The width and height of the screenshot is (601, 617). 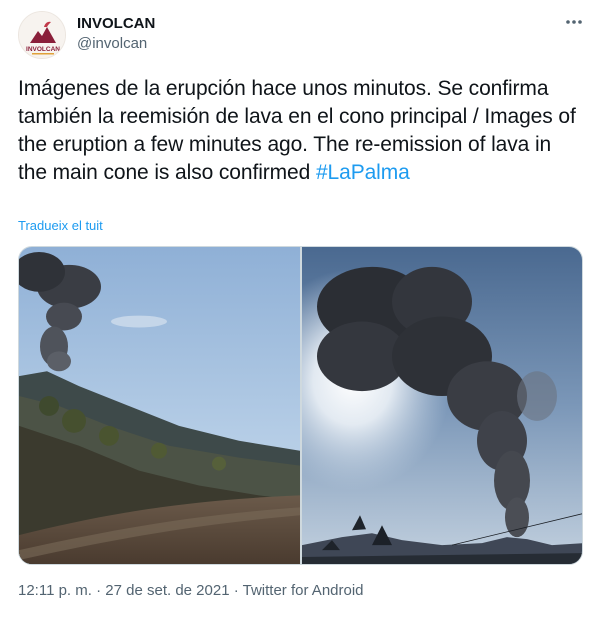 What do you see at coordinates (55, 590) in the screenshot?
I see `tweet-time: 12:11 p. m.` at bounding box center [55, 590].